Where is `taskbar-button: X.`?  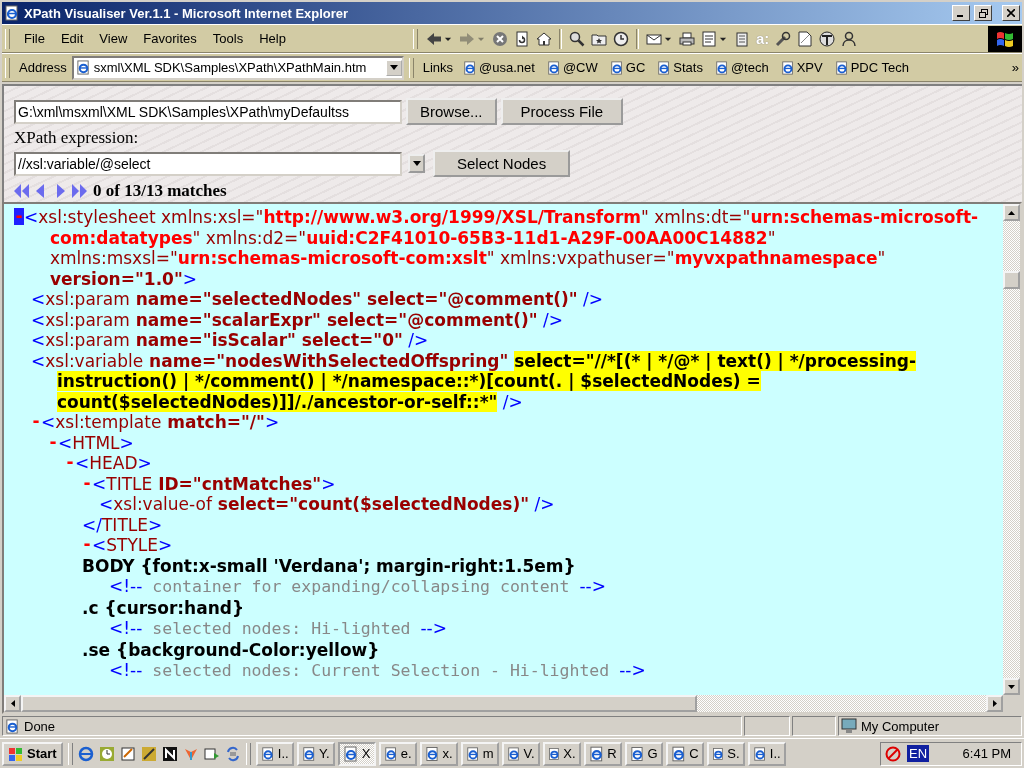 taskbar-button: X. is located at coordinates (561, 753).